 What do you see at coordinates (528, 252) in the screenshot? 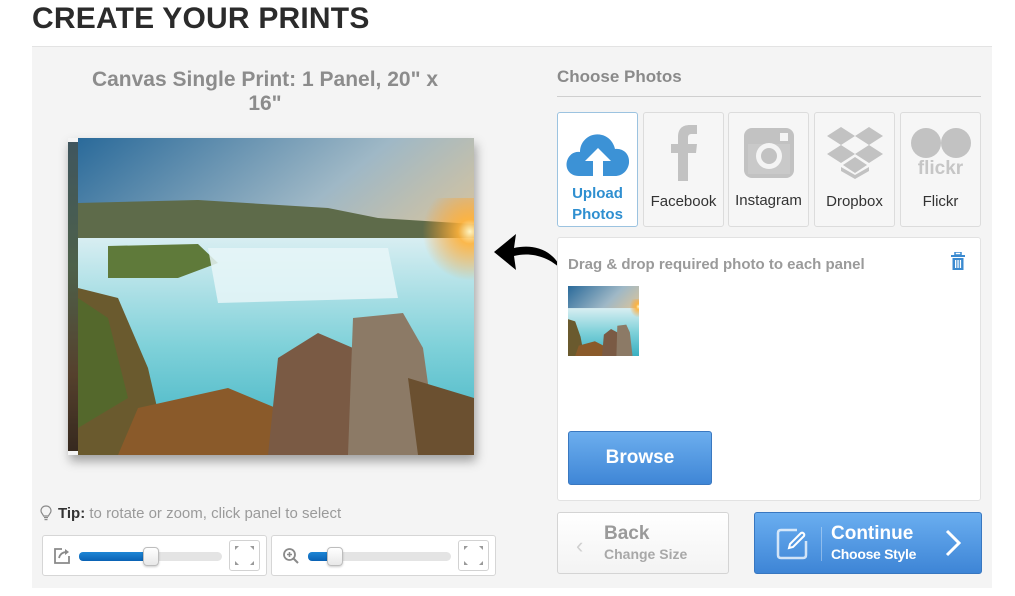
I see `drag-direction-arrow-icon` at bounding box center [528, 252].